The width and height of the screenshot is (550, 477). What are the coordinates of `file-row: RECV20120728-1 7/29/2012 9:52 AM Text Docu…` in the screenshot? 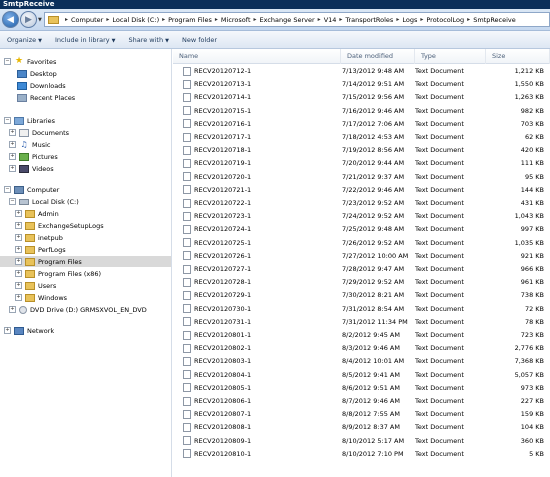 It's located at (361, 282).